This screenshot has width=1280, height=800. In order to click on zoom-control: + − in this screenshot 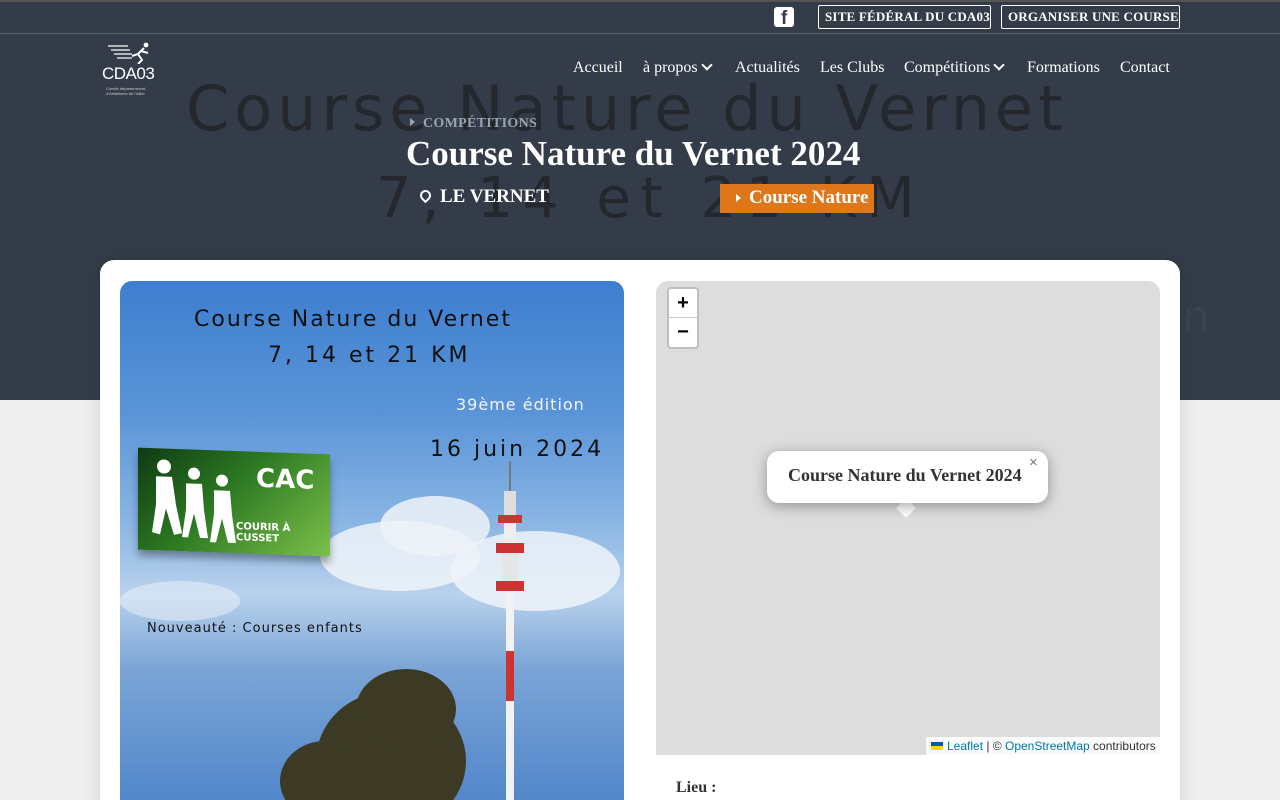, I will do `click(683, 318)`.